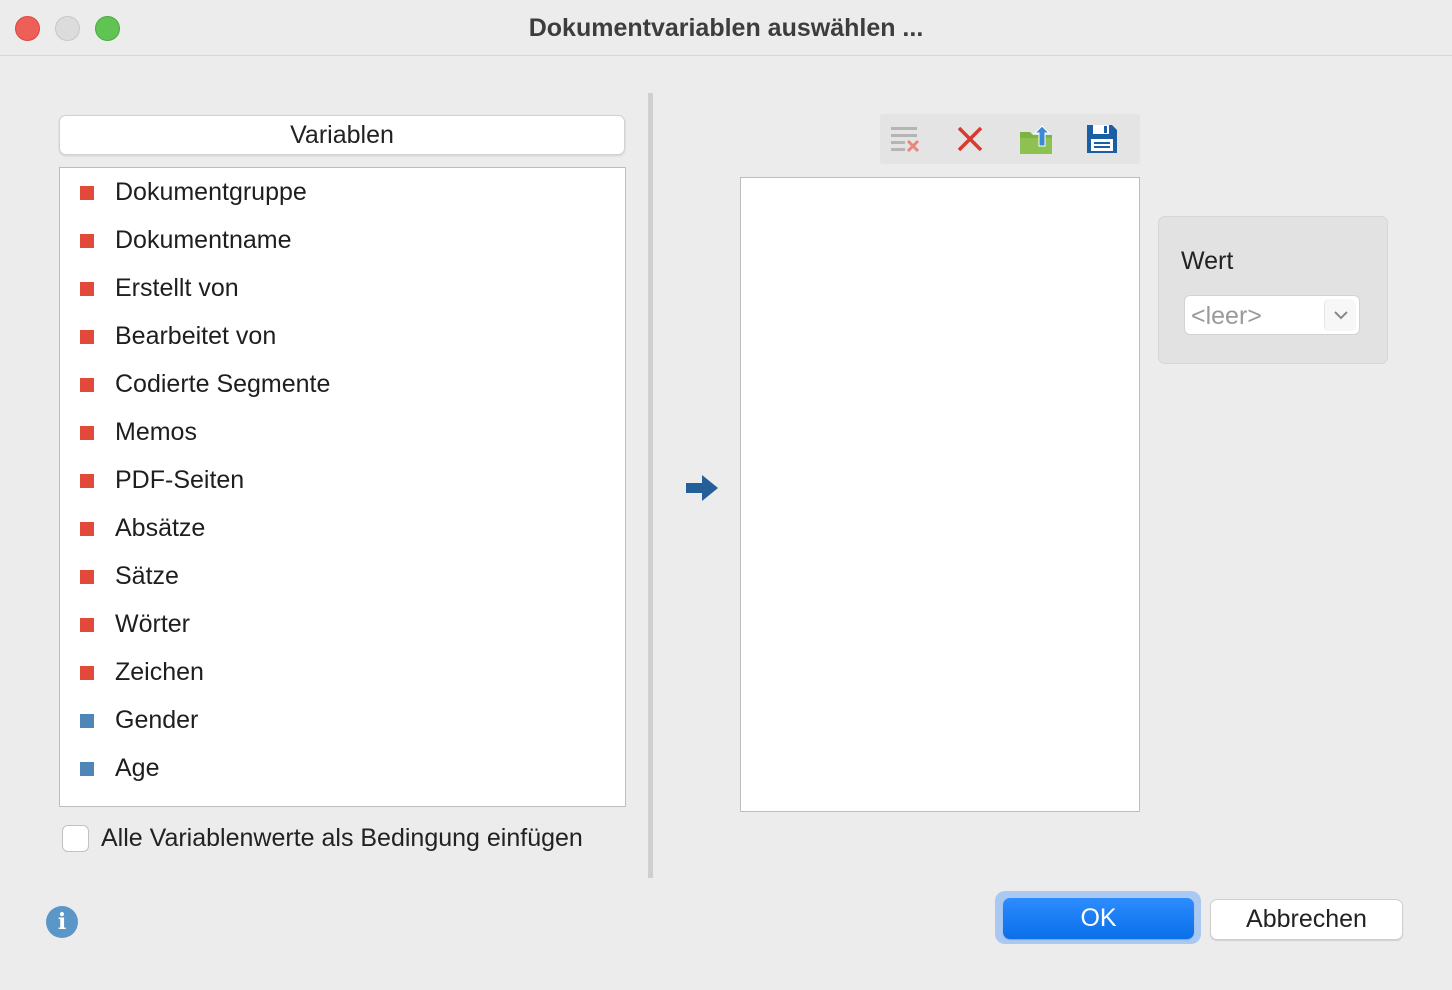 The width and height of the screenshot is (1452, 990). Describe the element at coordinates (1306, 919) in the screenshot. I see `cancel-button: Abbrechen` at that location.